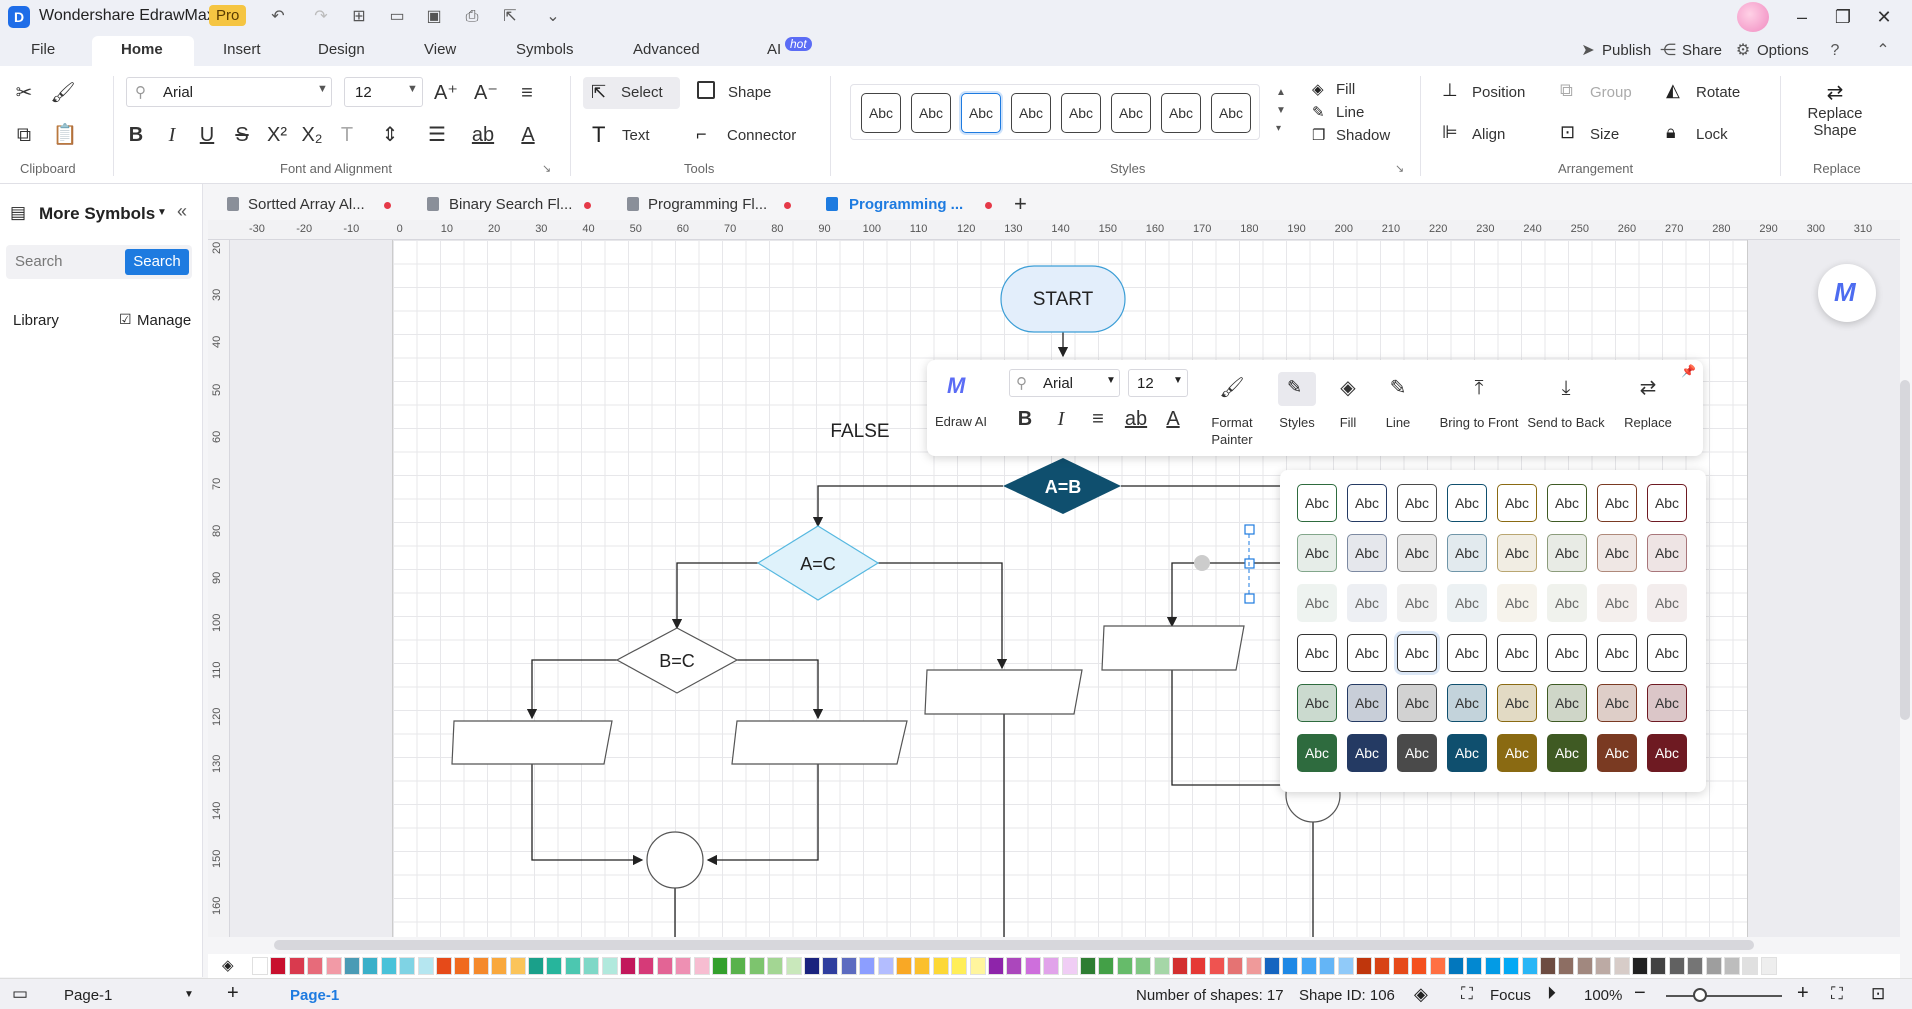 This screenshot has width=1912, height=1009. Describe the element at coordinates (1878, 994) in the screenshot. I see `fullscreen-icon: ⊡` at that location.